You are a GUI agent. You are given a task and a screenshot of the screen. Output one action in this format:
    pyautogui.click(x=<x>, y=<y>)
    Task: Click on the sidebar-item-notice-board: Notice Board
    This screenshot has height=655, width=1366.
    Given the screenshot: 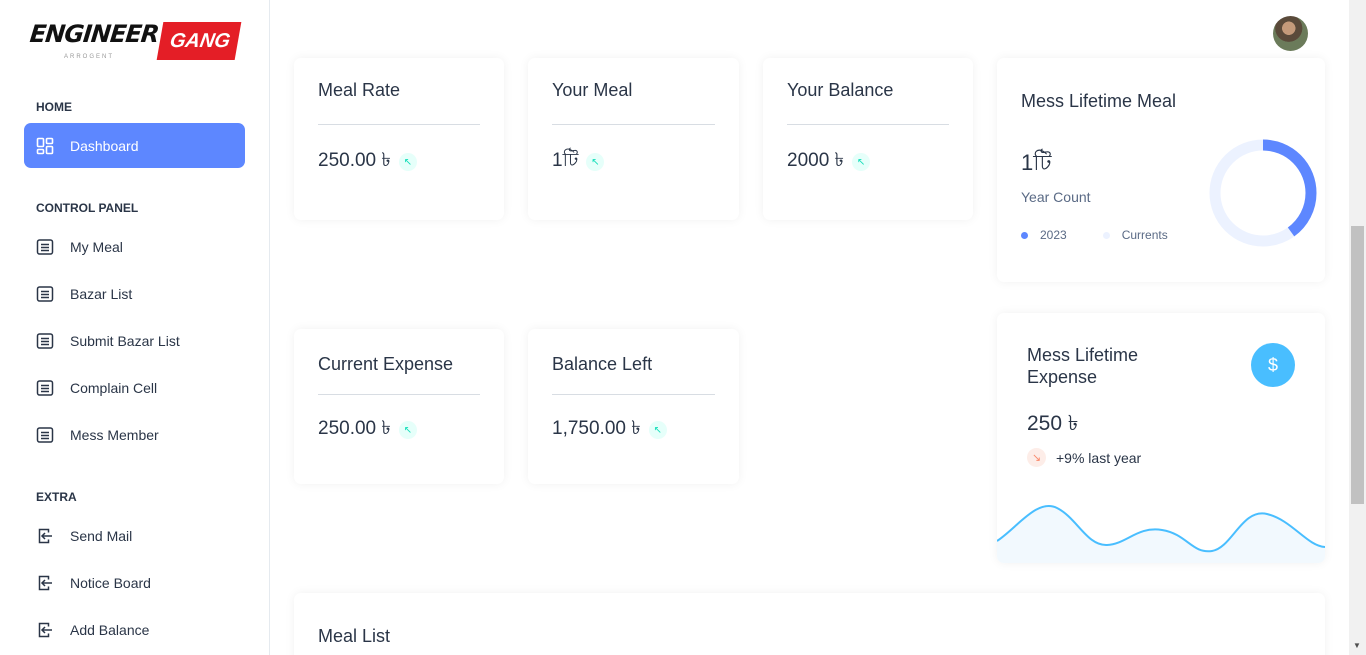 What is the action you would take?
    pyautogui.click(x=134, y=582)
    